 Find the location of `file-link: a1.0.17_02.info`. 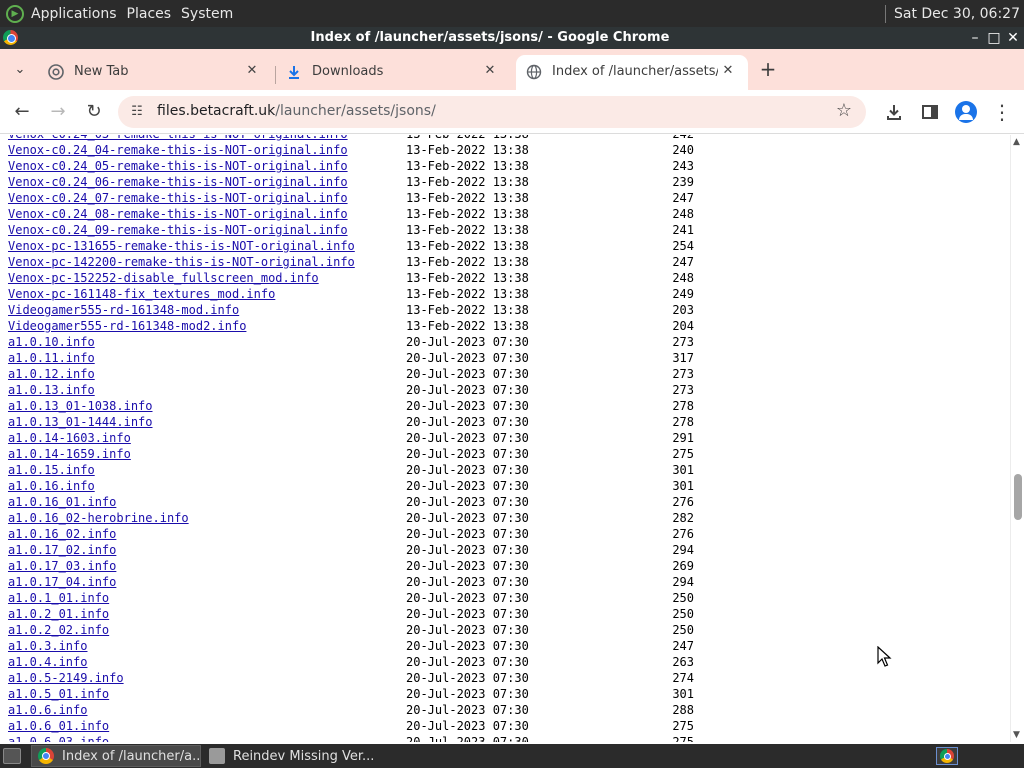

file-link: a1.0.17_02.info is located at coordinates (62, 550).